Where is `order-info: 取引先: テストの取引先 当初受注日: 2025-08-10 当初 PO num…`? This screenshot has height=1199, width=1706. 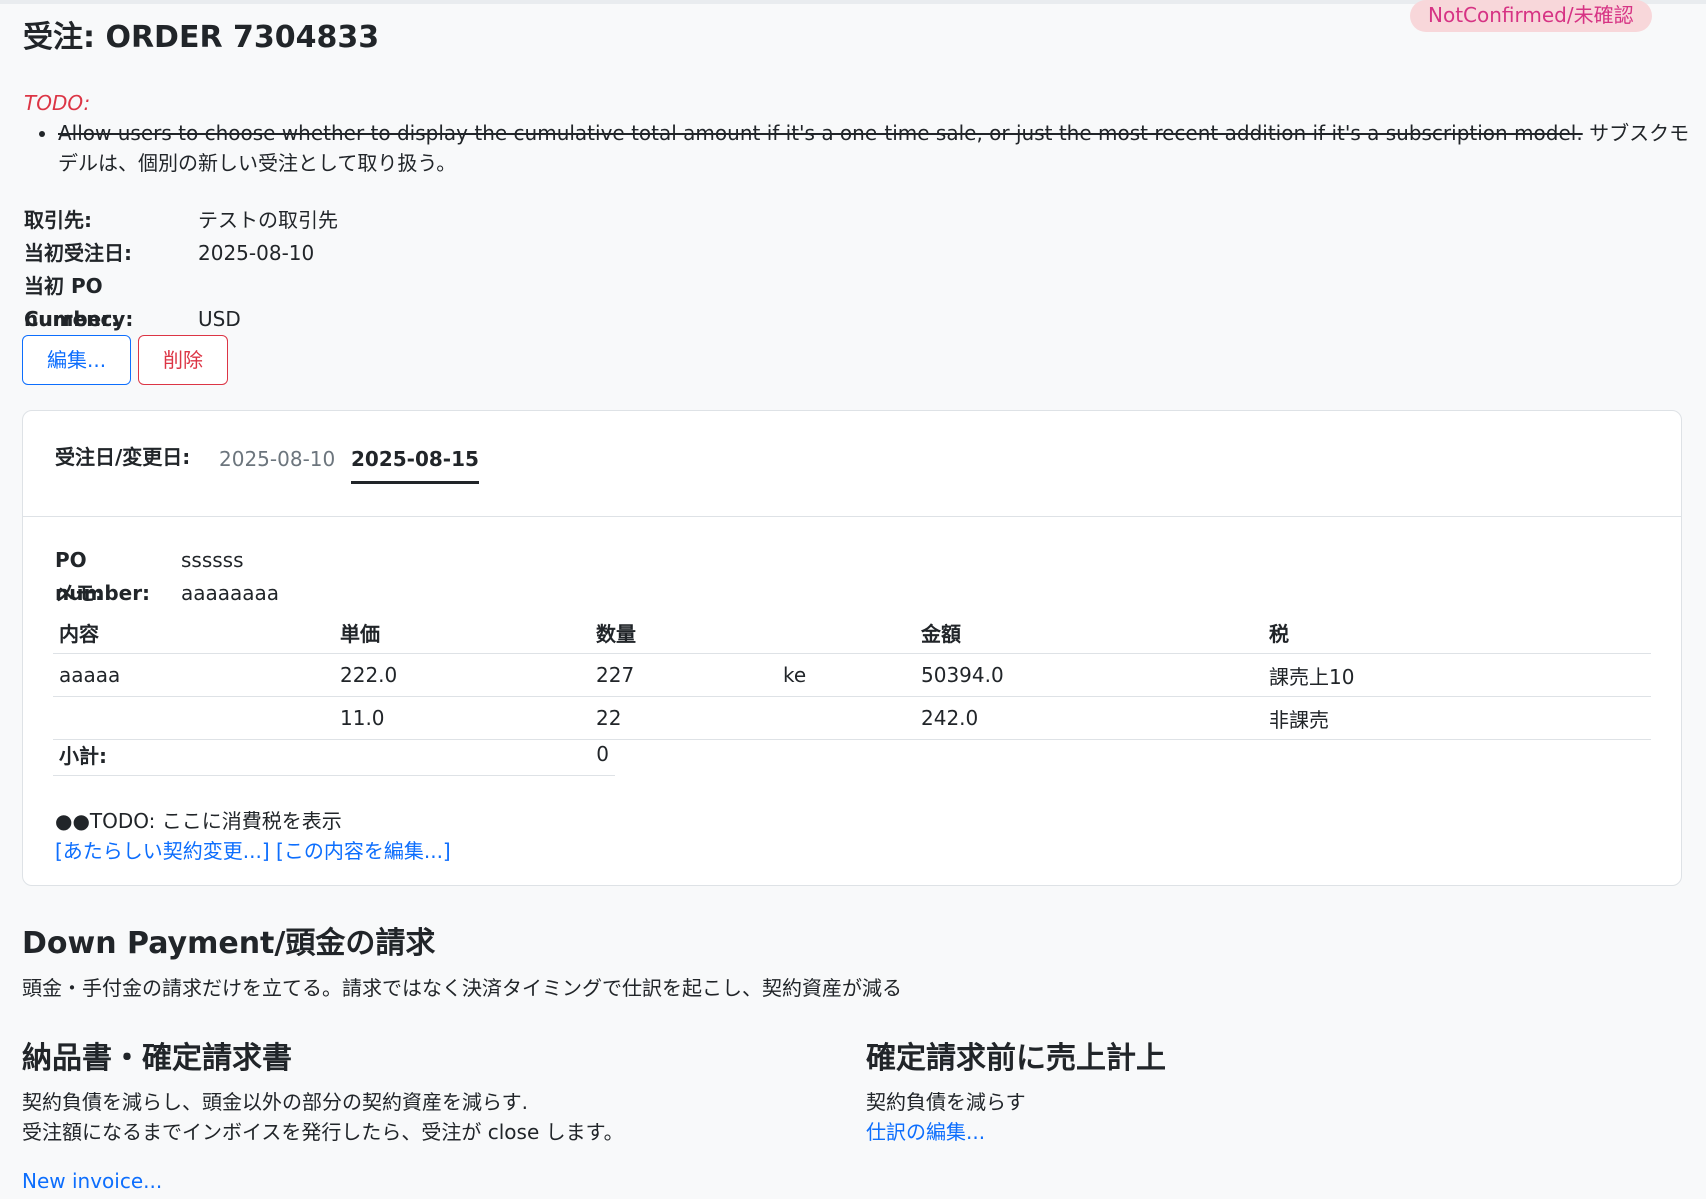 order-info: 取引先: テストの取引先 当初受注日: 2025-08-10 当初 PO num… is located at coordinates (181, 270).